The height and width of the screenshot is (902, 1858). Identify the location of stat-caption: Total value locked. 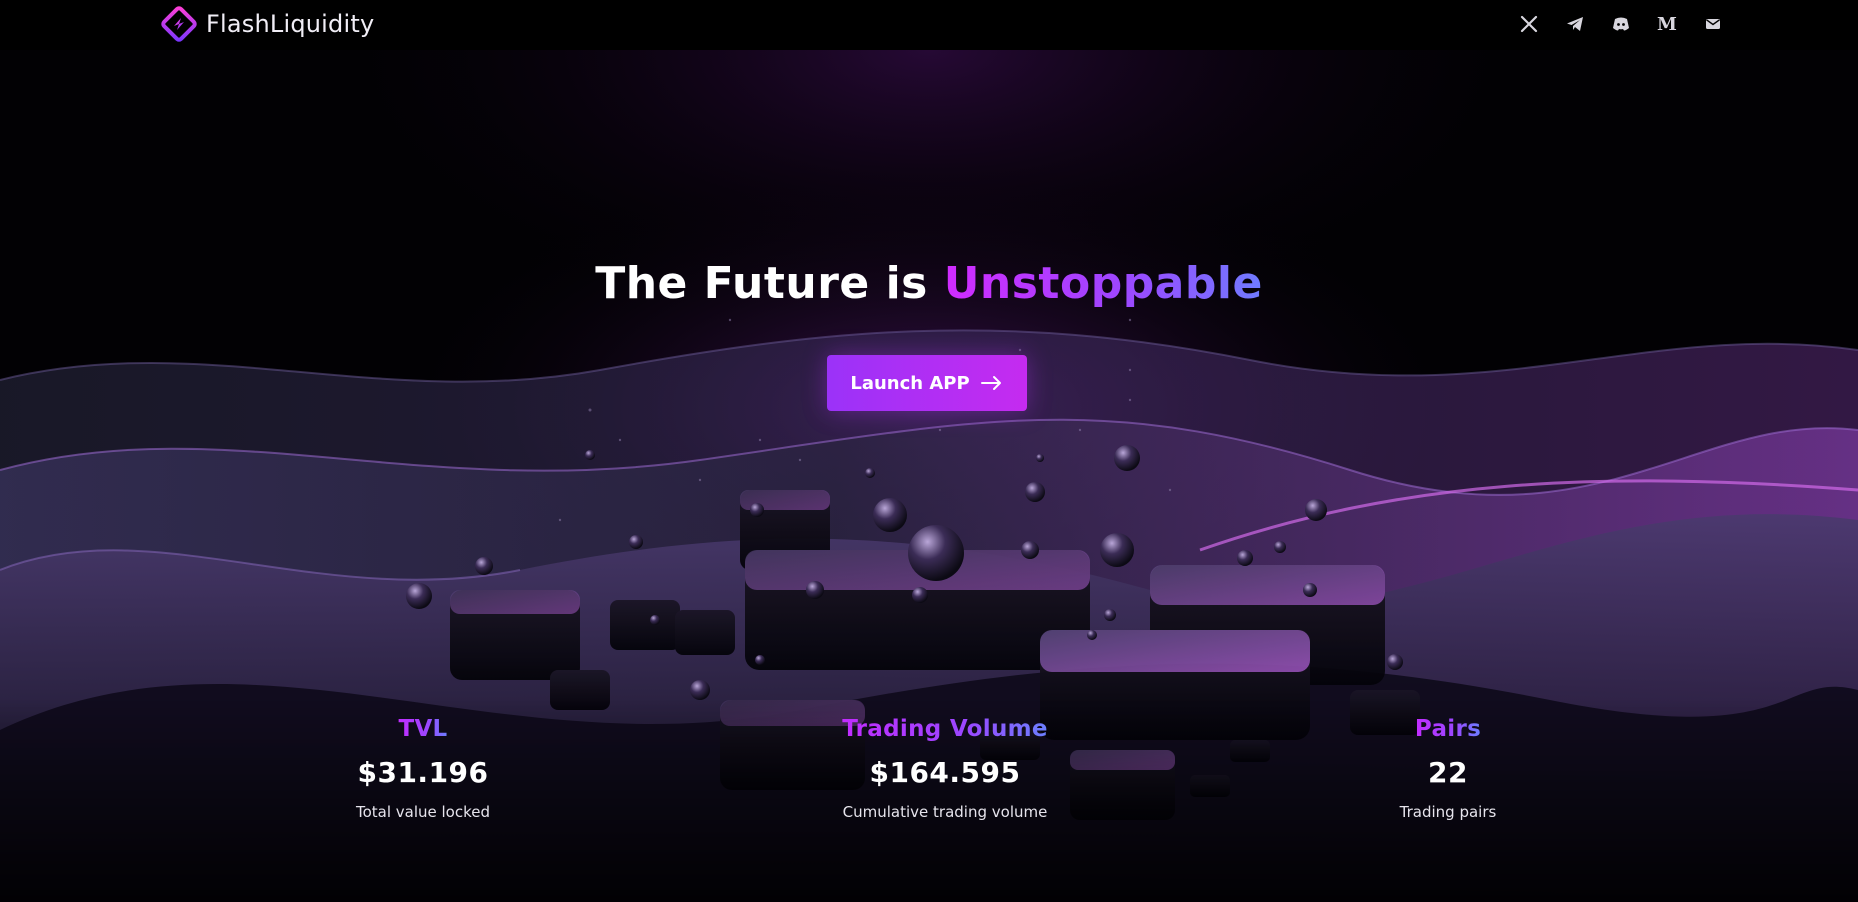
(423, 812).